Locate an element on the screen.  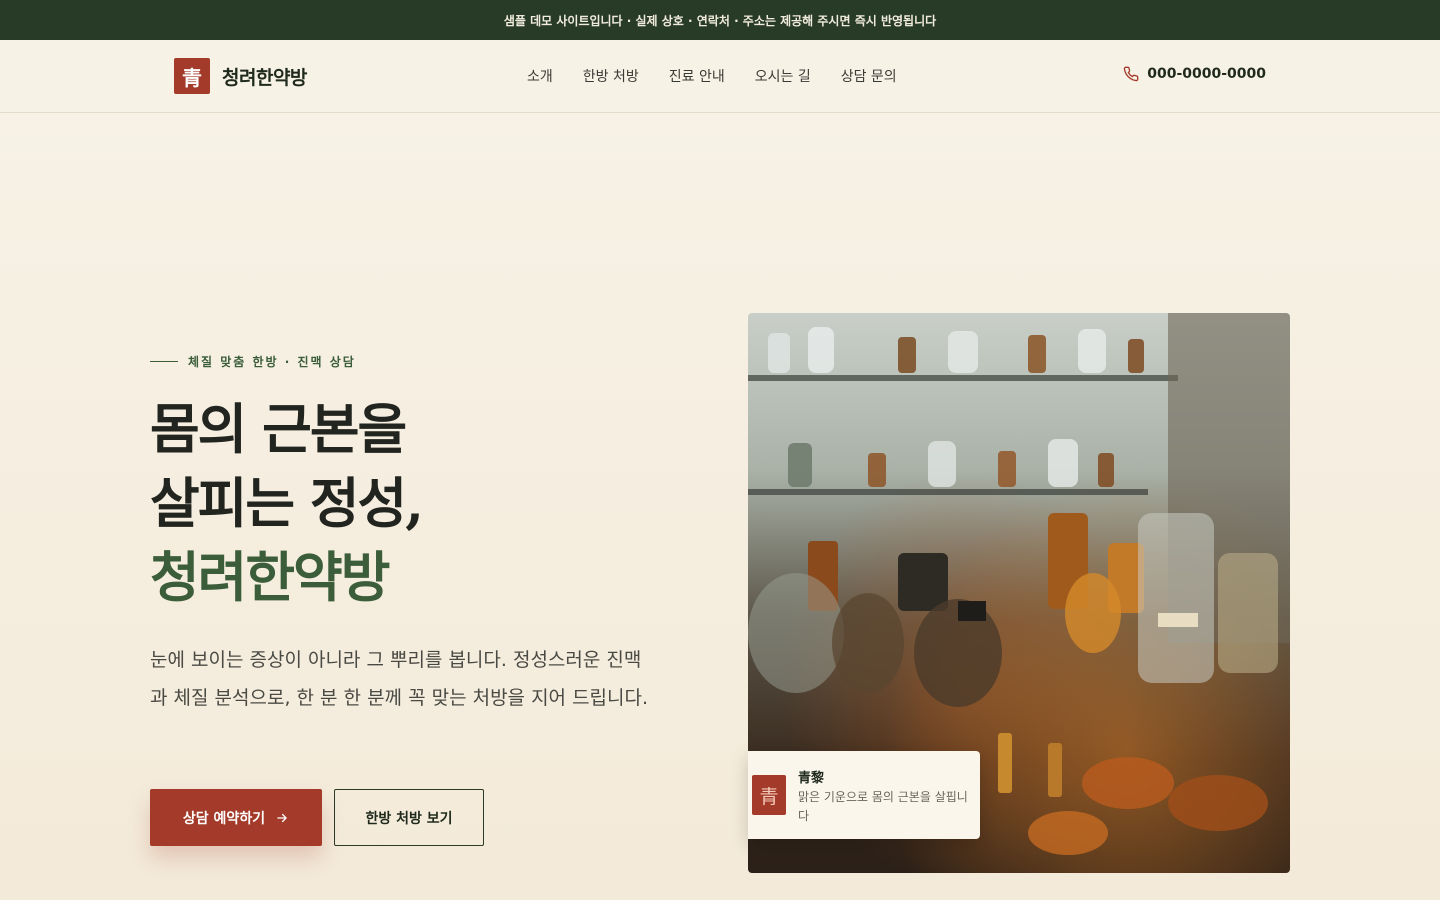
view-prescriptions-button: 한방 처방 보기 is located at coordinates (409, 817).